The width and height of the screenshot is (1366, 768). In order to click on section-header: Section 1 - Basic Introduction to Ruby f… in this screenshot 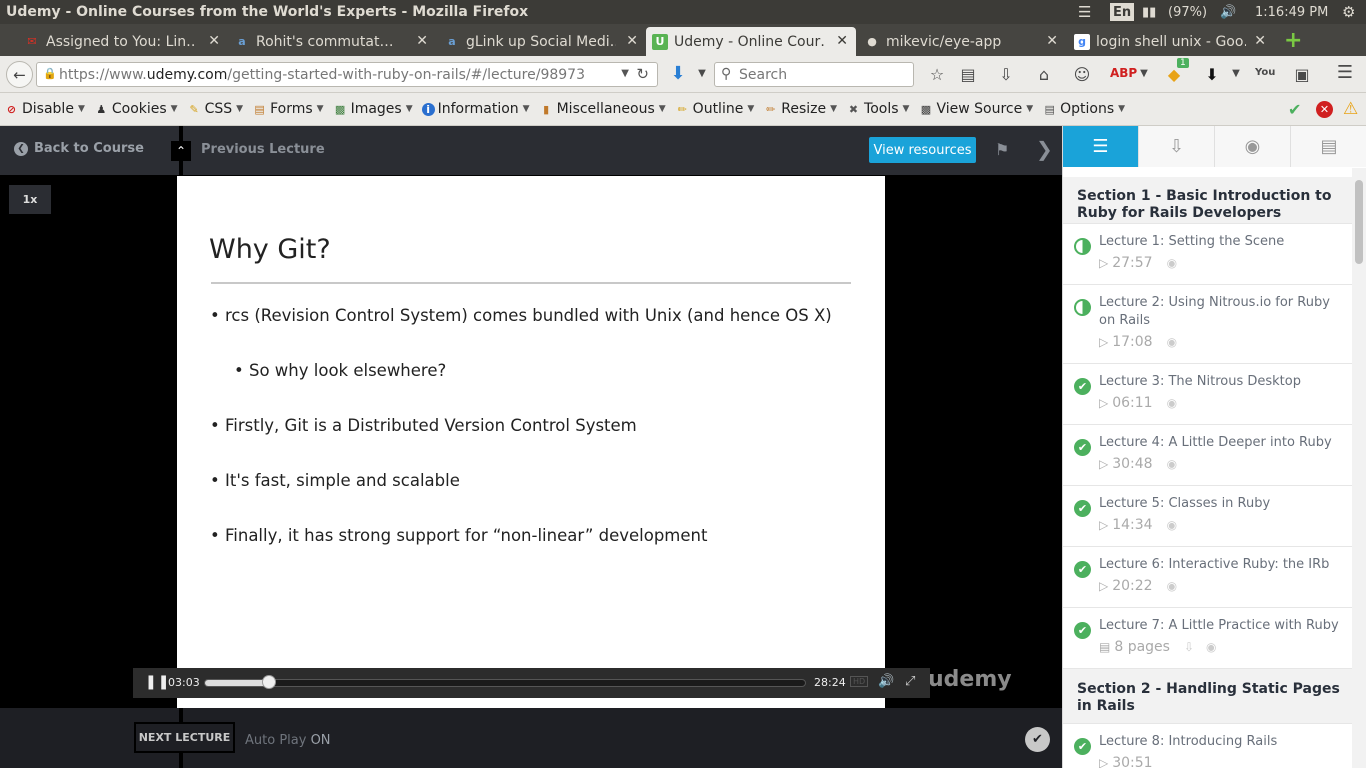, I will do `click(1209, 200)`.